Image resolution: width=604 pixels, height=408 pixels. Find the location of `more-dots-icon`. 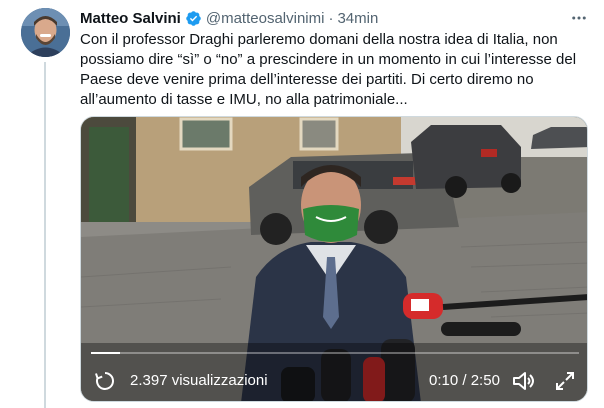

more-dots-icon is located at coordinates (579, 18).